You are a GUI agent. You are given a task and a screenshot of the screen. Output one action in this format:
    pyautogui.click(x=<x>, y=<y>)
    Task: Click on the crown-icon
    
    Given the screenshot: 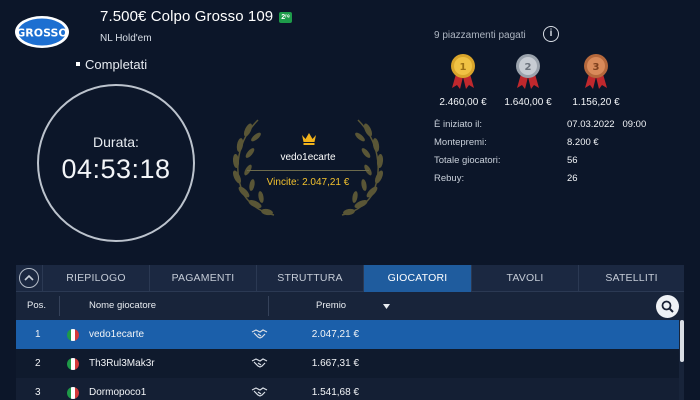 What is the action you would take?
    pyautogui.click(x=309, y=139)
    